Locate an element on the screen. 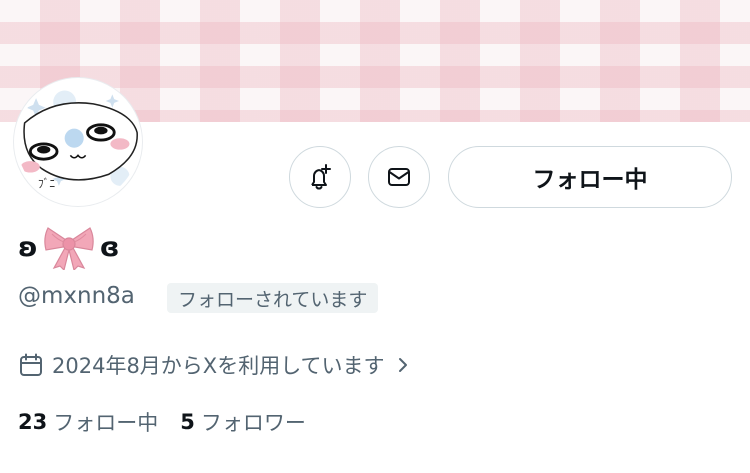  following-stat: 23 フォロー中 is located at coordinates (88, 422).